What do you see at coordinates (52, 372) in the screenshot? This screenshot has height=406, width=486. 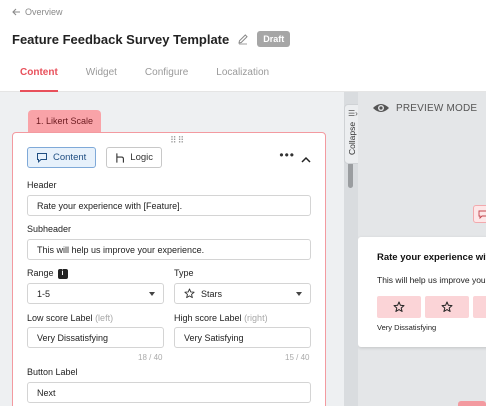 I see `button-label-field-label: Button Label` at bounding box center [52, 372].